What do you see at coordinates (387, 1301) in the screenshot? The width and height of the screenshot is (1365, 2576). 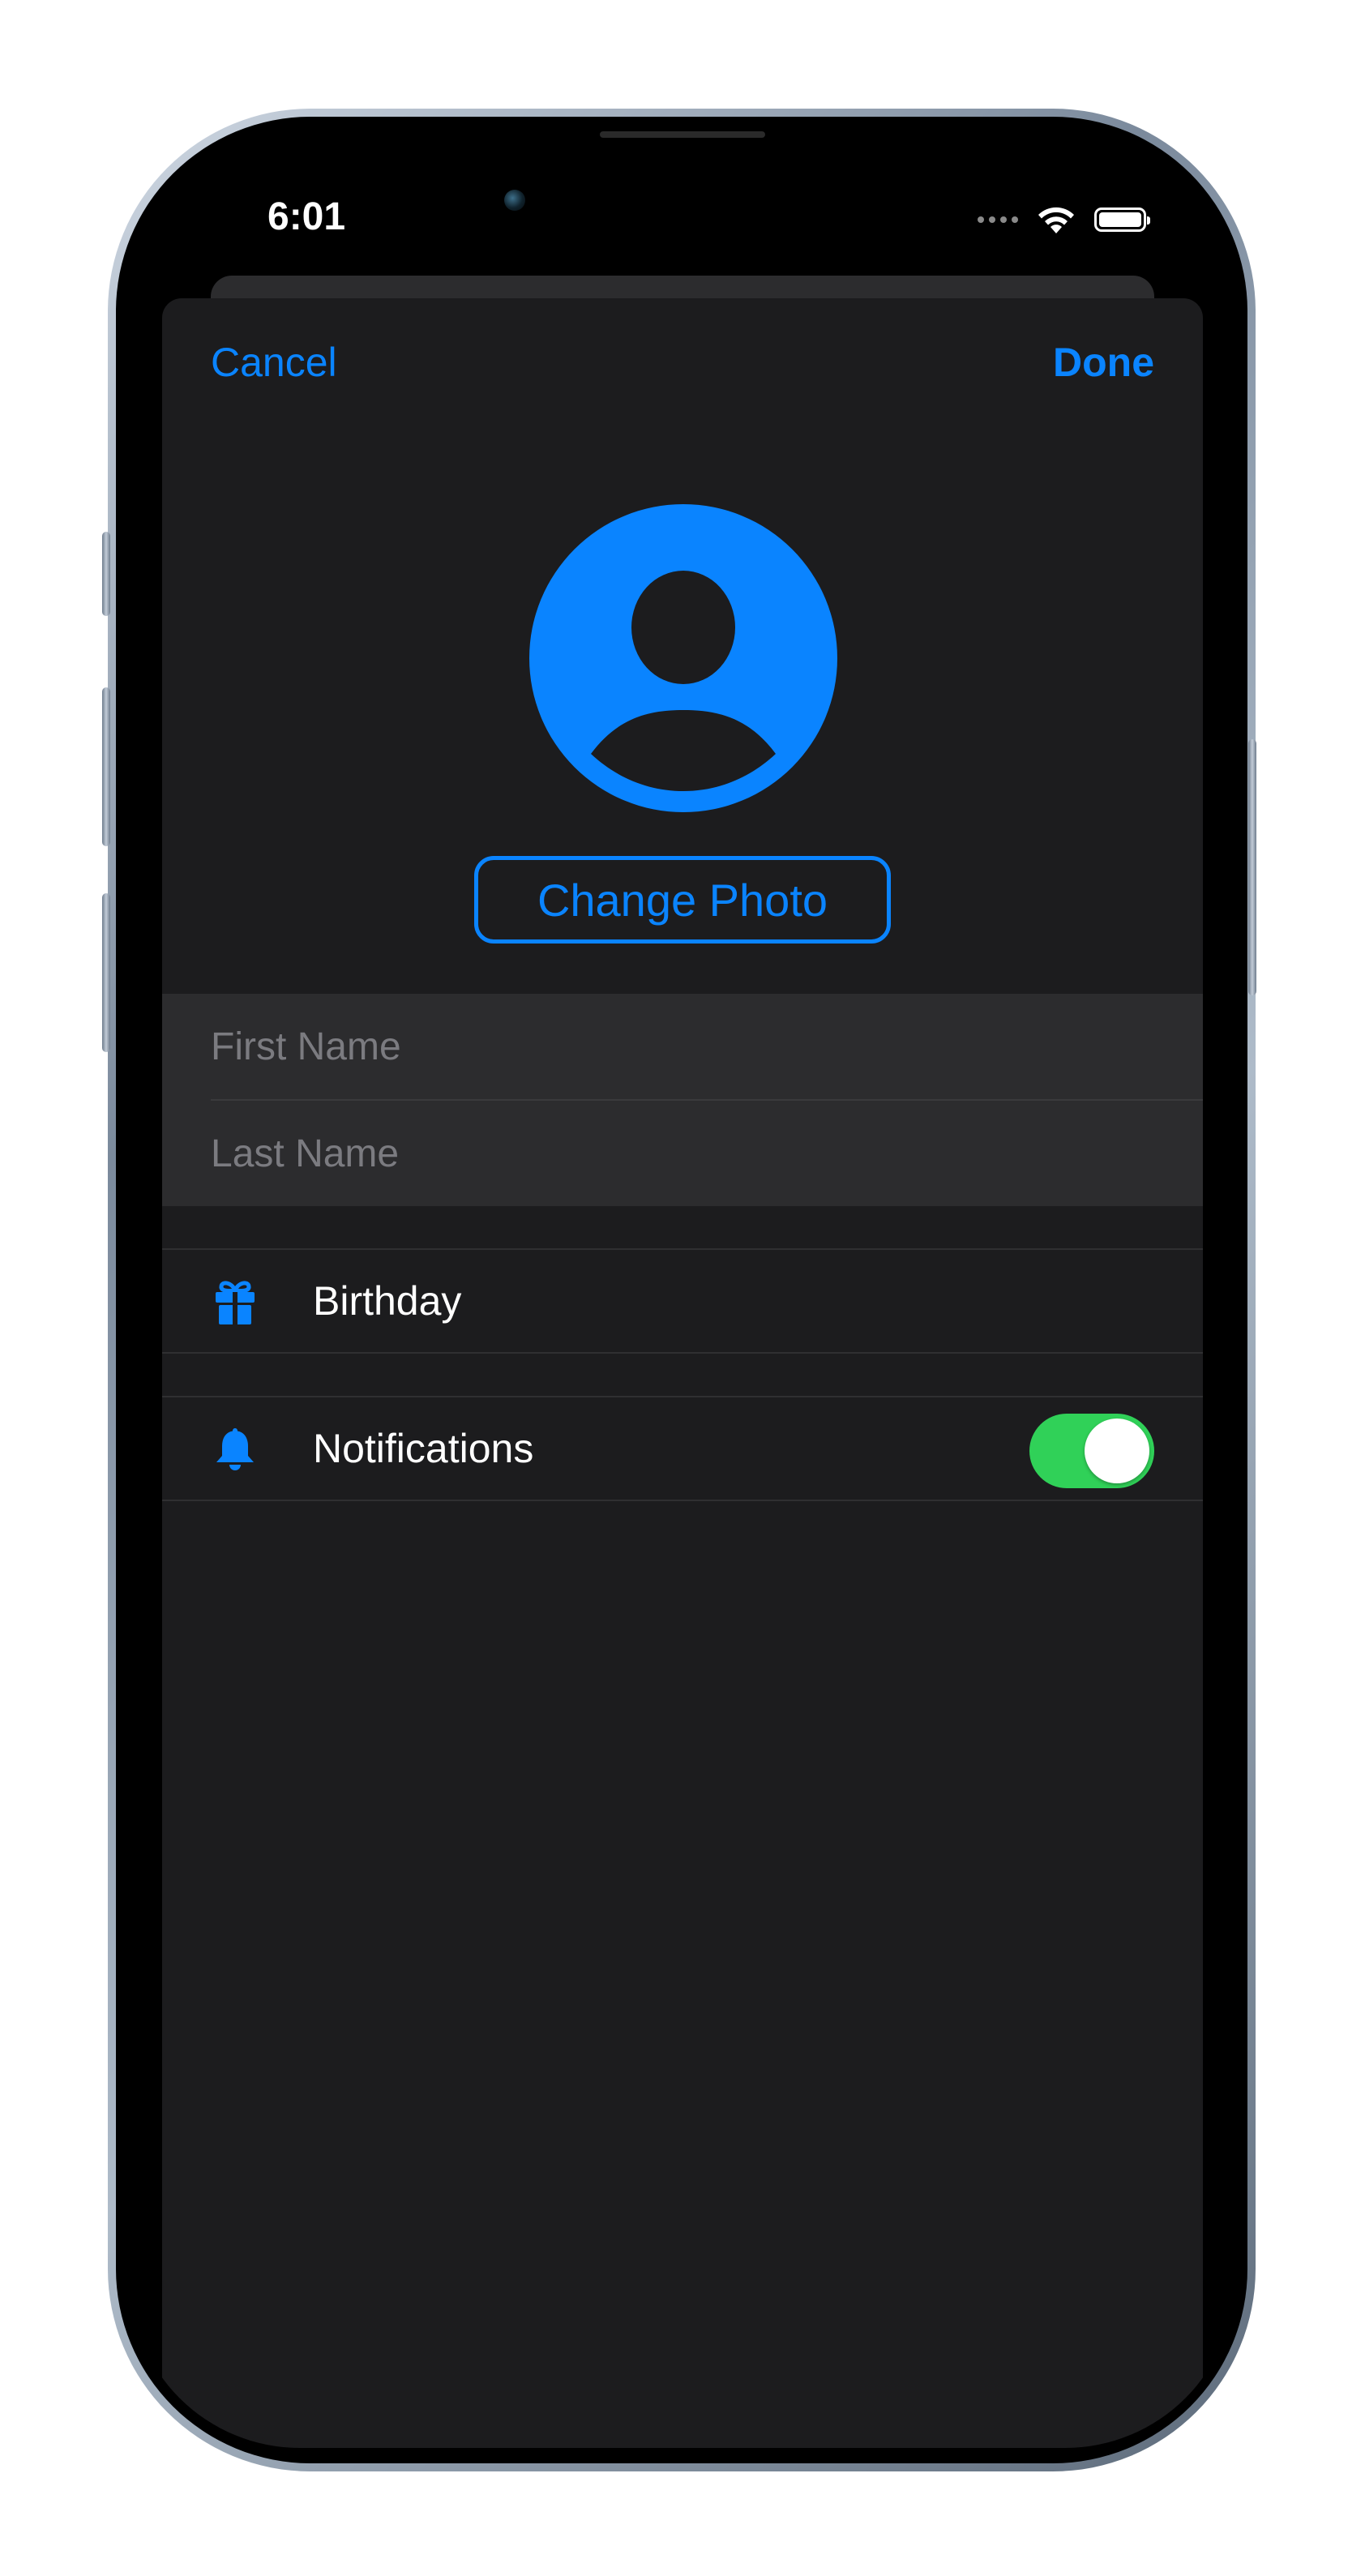 I see `birthday-label: Birthday` at bounding box center [387, 1301].